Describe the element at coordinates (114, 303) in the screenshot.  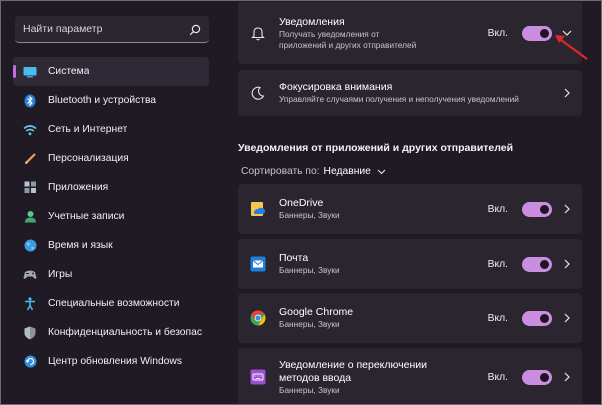
I see `sidebar-item-label: Специальные возможности` at that location.